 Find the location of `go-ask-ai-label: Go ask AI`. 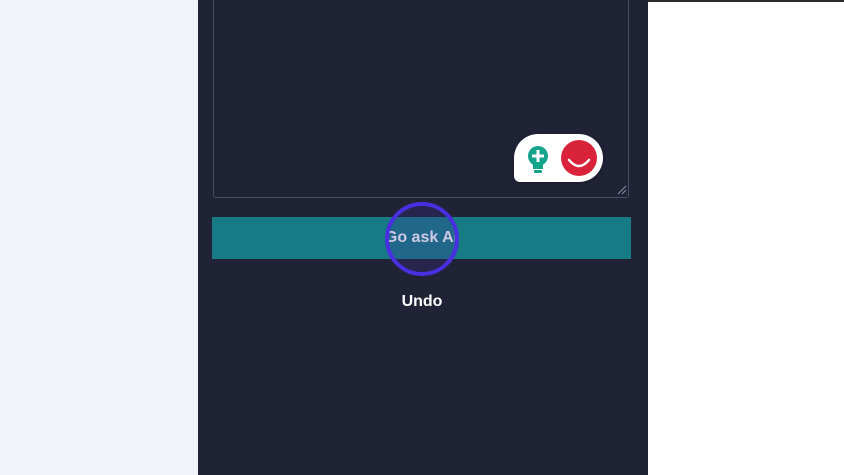

go-ask-ai-label: Go ask AI is located at coordinates (421, 237).